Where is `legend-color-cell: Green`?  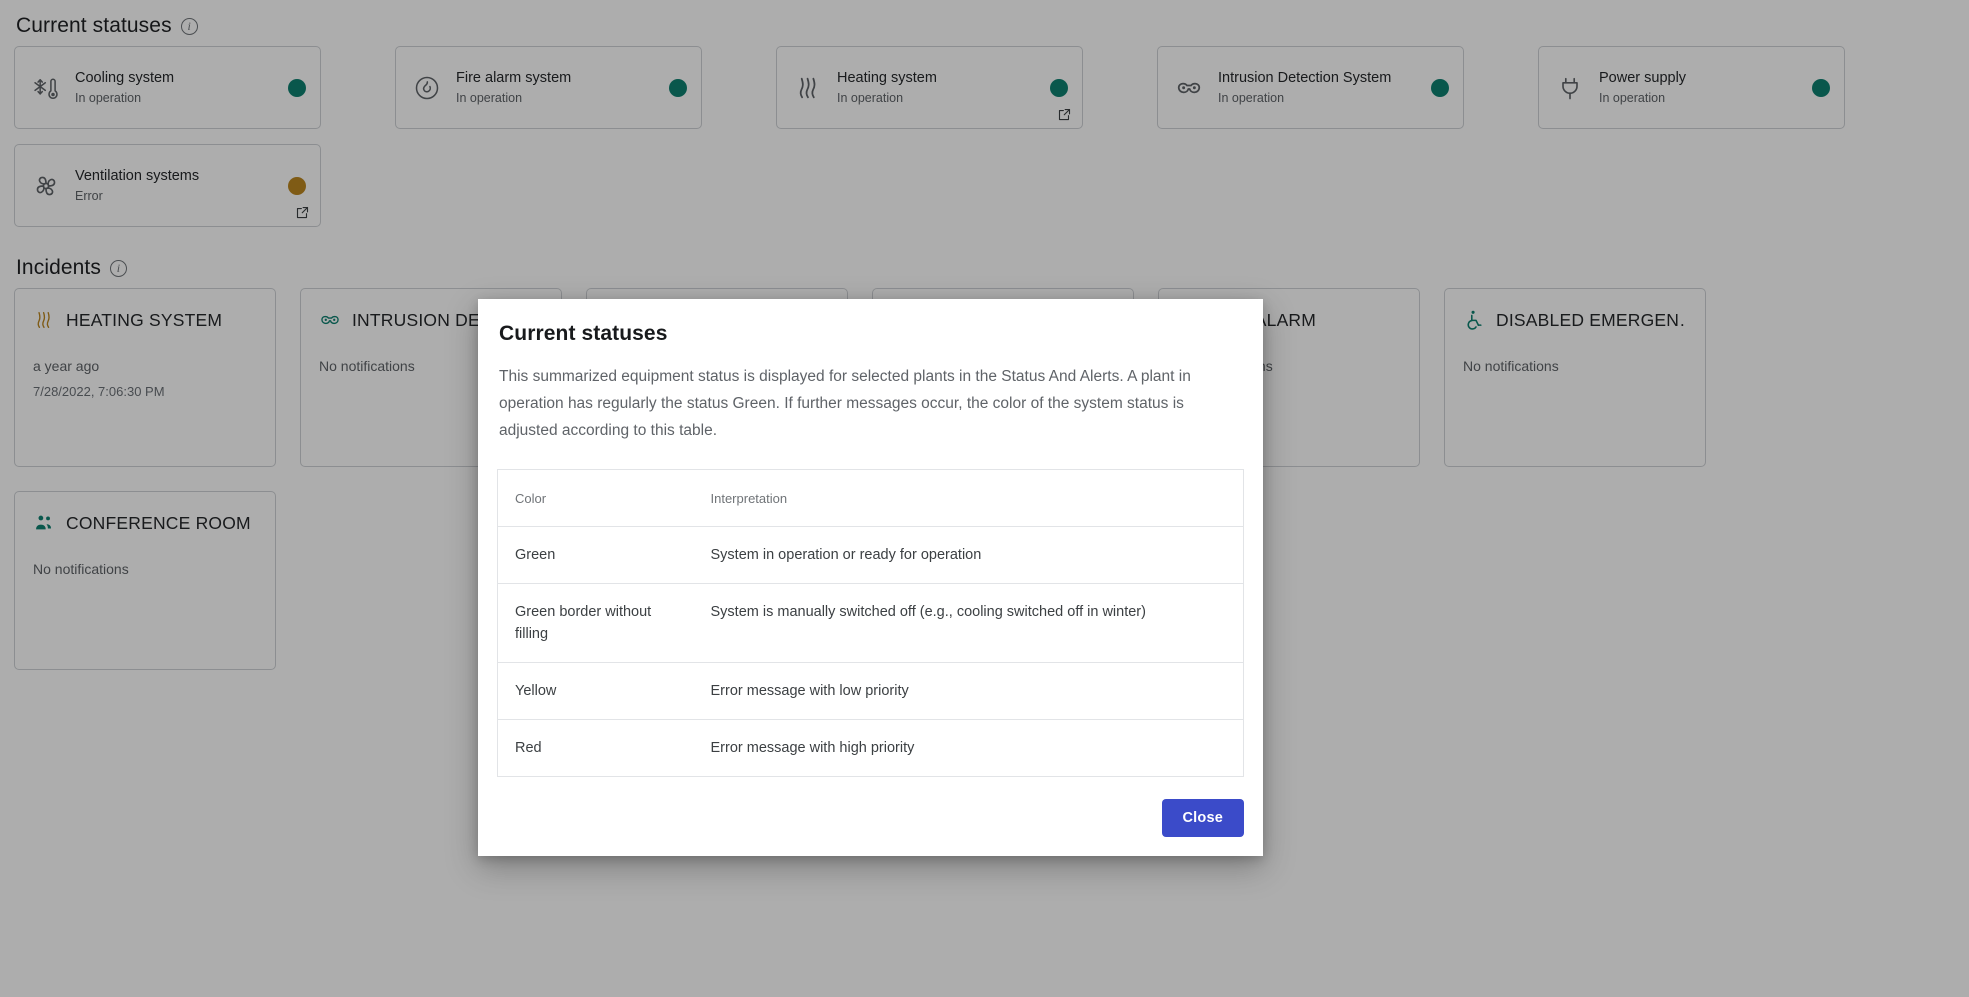 legend-color-cell: Green is located at coordinates (595, 555).